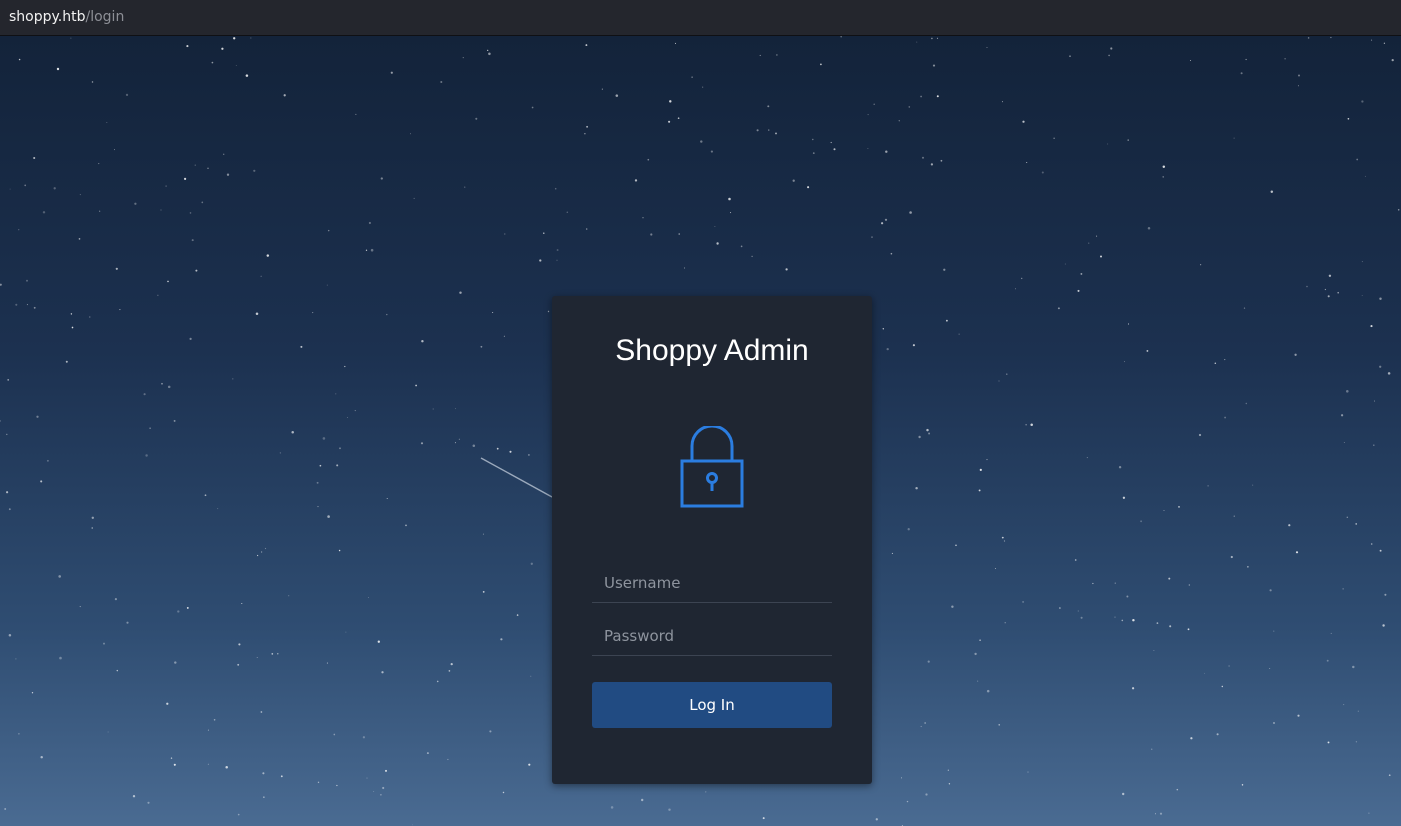 This screenshot has height=826, width=1401. Describe the element at coordinates (712, 467) in the screenshot. I see `lock-icon` at that location.